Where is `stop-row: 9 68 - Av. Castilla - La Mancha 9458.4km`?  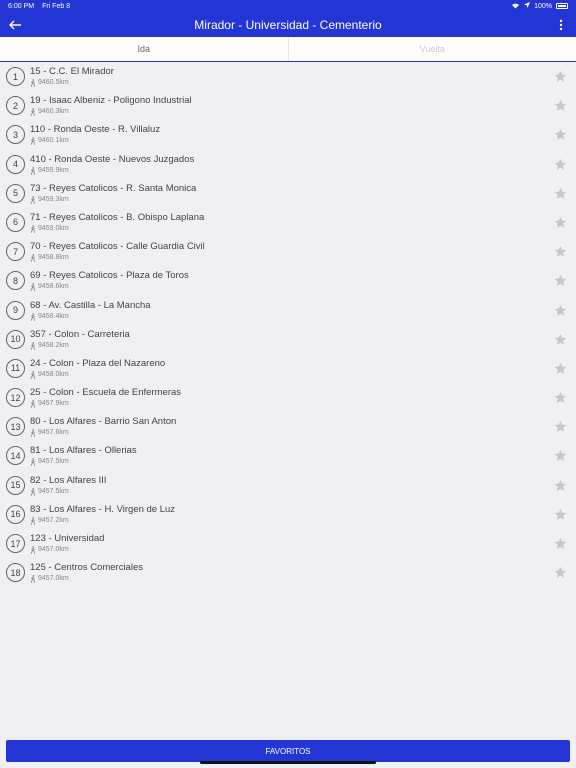
stop-row: 9 68 - Av. Castilla - La Mancha 9458.4km is located at coordinates (288, 311).